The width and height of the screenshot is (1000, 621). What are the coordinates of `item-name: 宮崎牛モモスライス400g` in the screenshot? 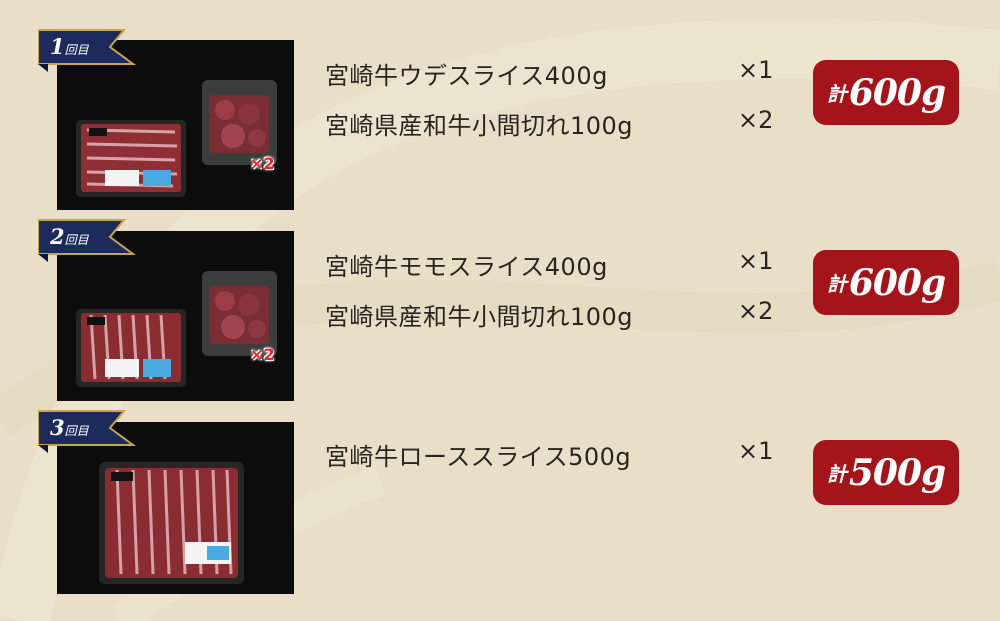 It's located at (466, 267).